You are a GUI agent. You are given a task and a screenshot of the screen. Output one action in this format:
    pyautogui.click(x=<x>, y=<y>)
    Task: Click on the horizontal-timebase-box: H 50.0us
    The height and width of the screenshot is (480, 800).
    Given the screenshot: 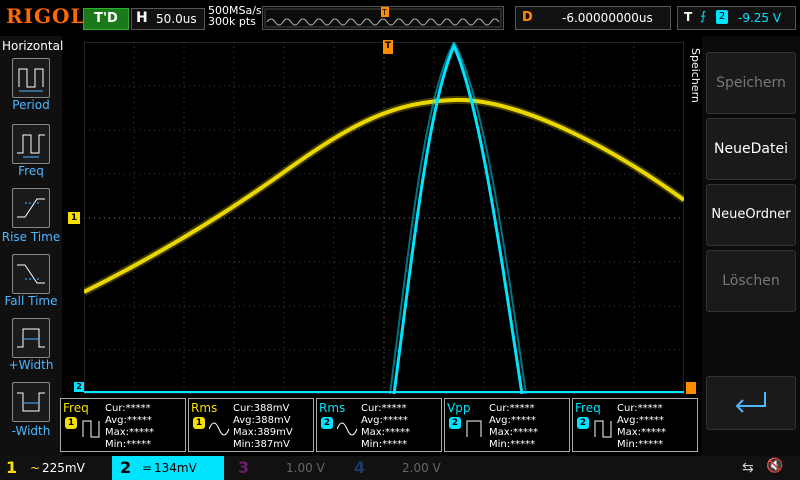 What is the action you would take?
    pyautogui.click(x=168, y=19)
    